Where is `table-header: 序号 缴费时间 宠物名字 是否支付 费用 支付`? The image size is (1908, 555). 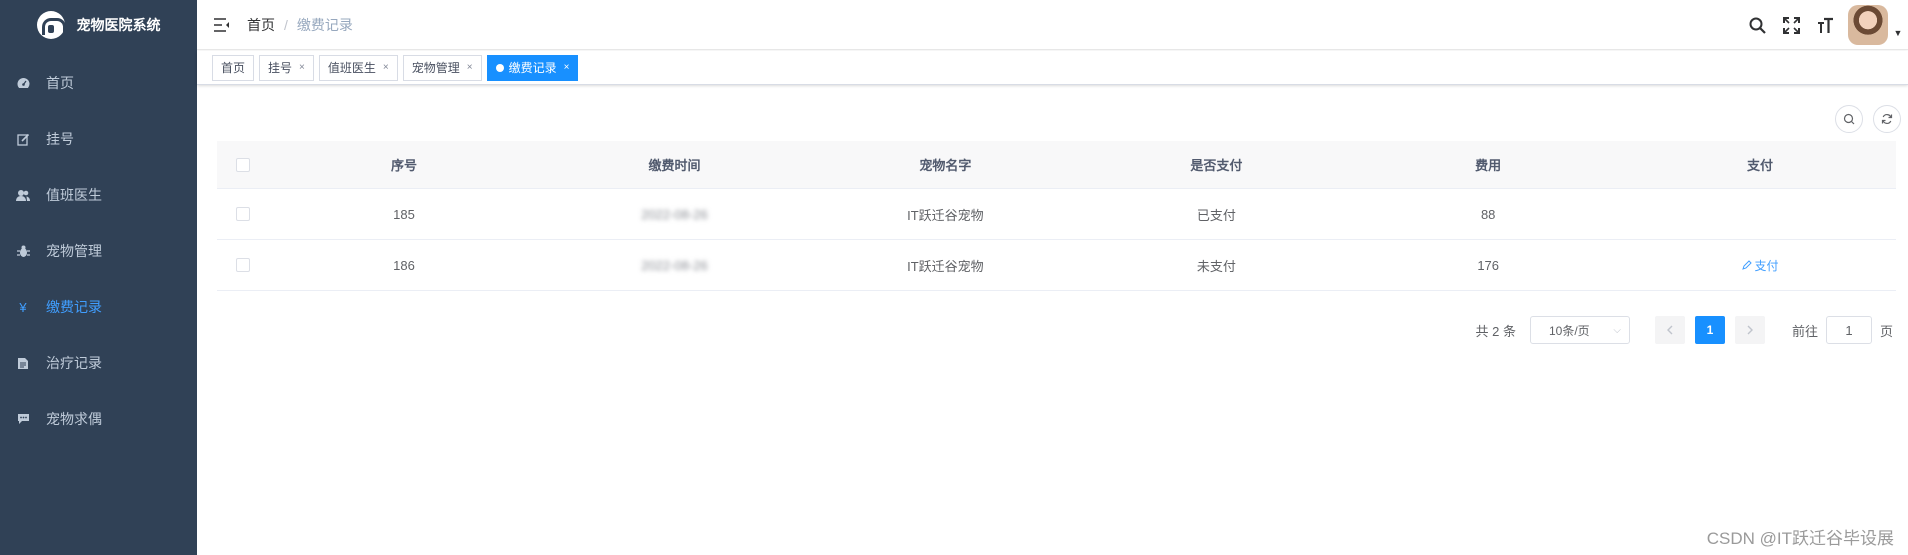 table-header: 序号 缴费时间 宠物名字 是否支付 费用 支付 is located at coordinates (1056, 165).